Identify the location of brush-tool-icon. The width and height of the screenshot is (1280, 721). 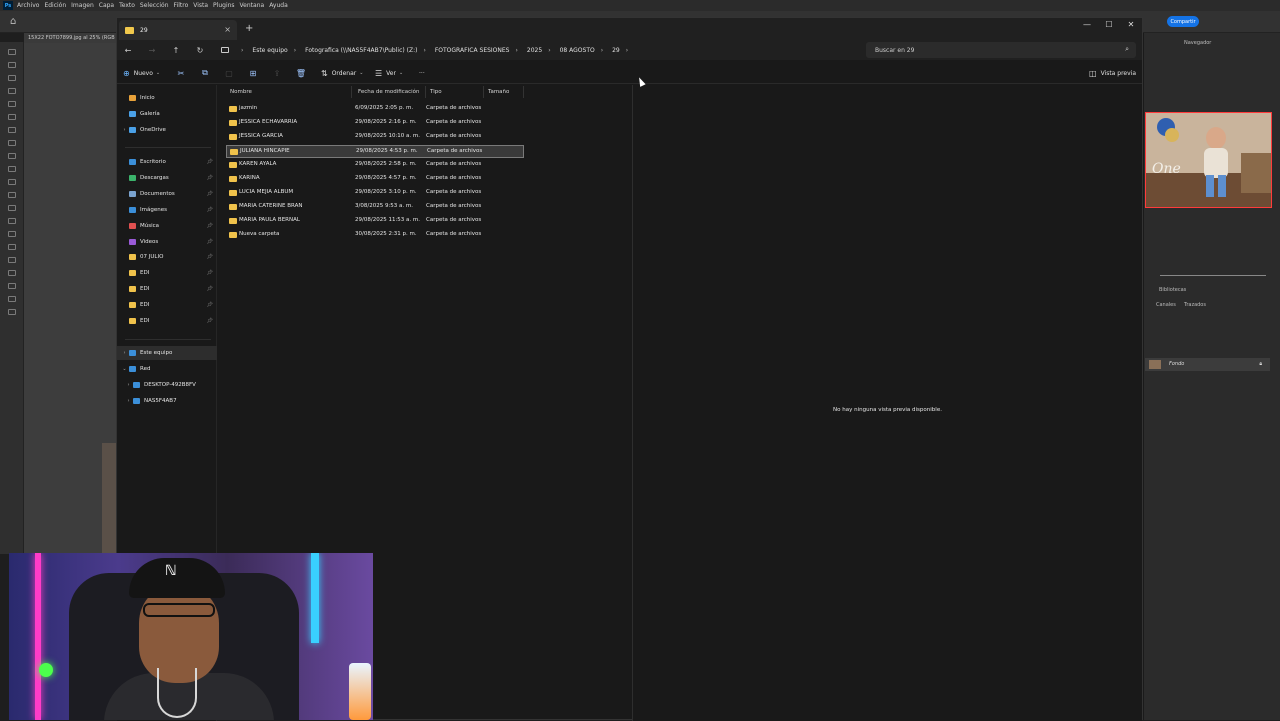
(12, 143).